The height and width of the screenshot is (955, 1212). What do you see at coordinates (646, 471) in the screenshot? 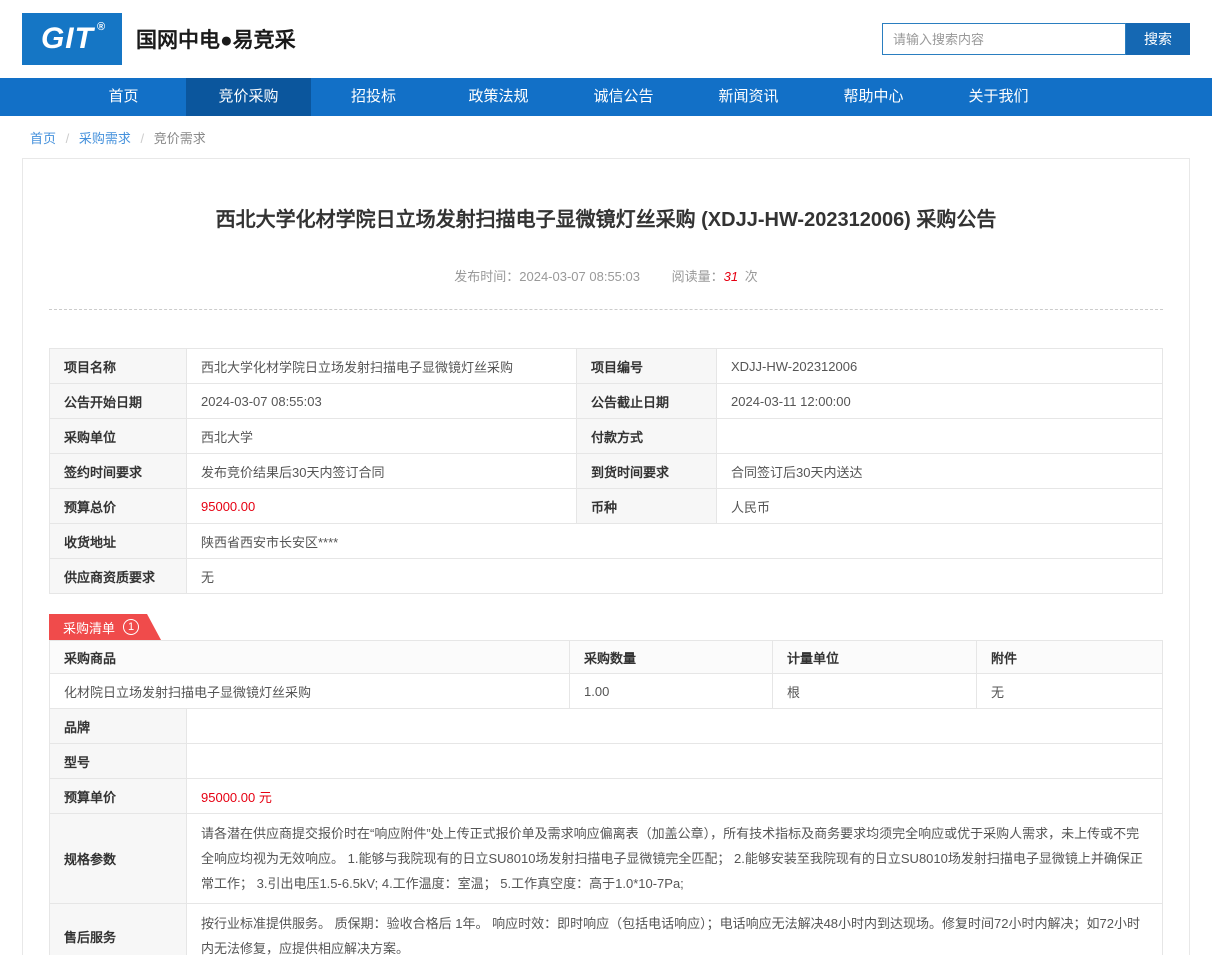
I see `field-label: 到货时间要求` at bounding box center [646, 471].